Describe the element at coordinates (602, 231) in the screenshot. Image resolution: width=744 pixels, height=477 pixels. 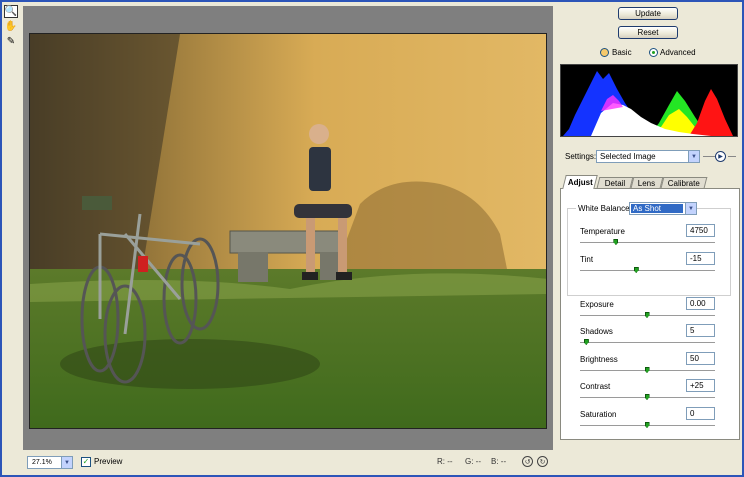
I see `temperature-label: Temperature` at that location.